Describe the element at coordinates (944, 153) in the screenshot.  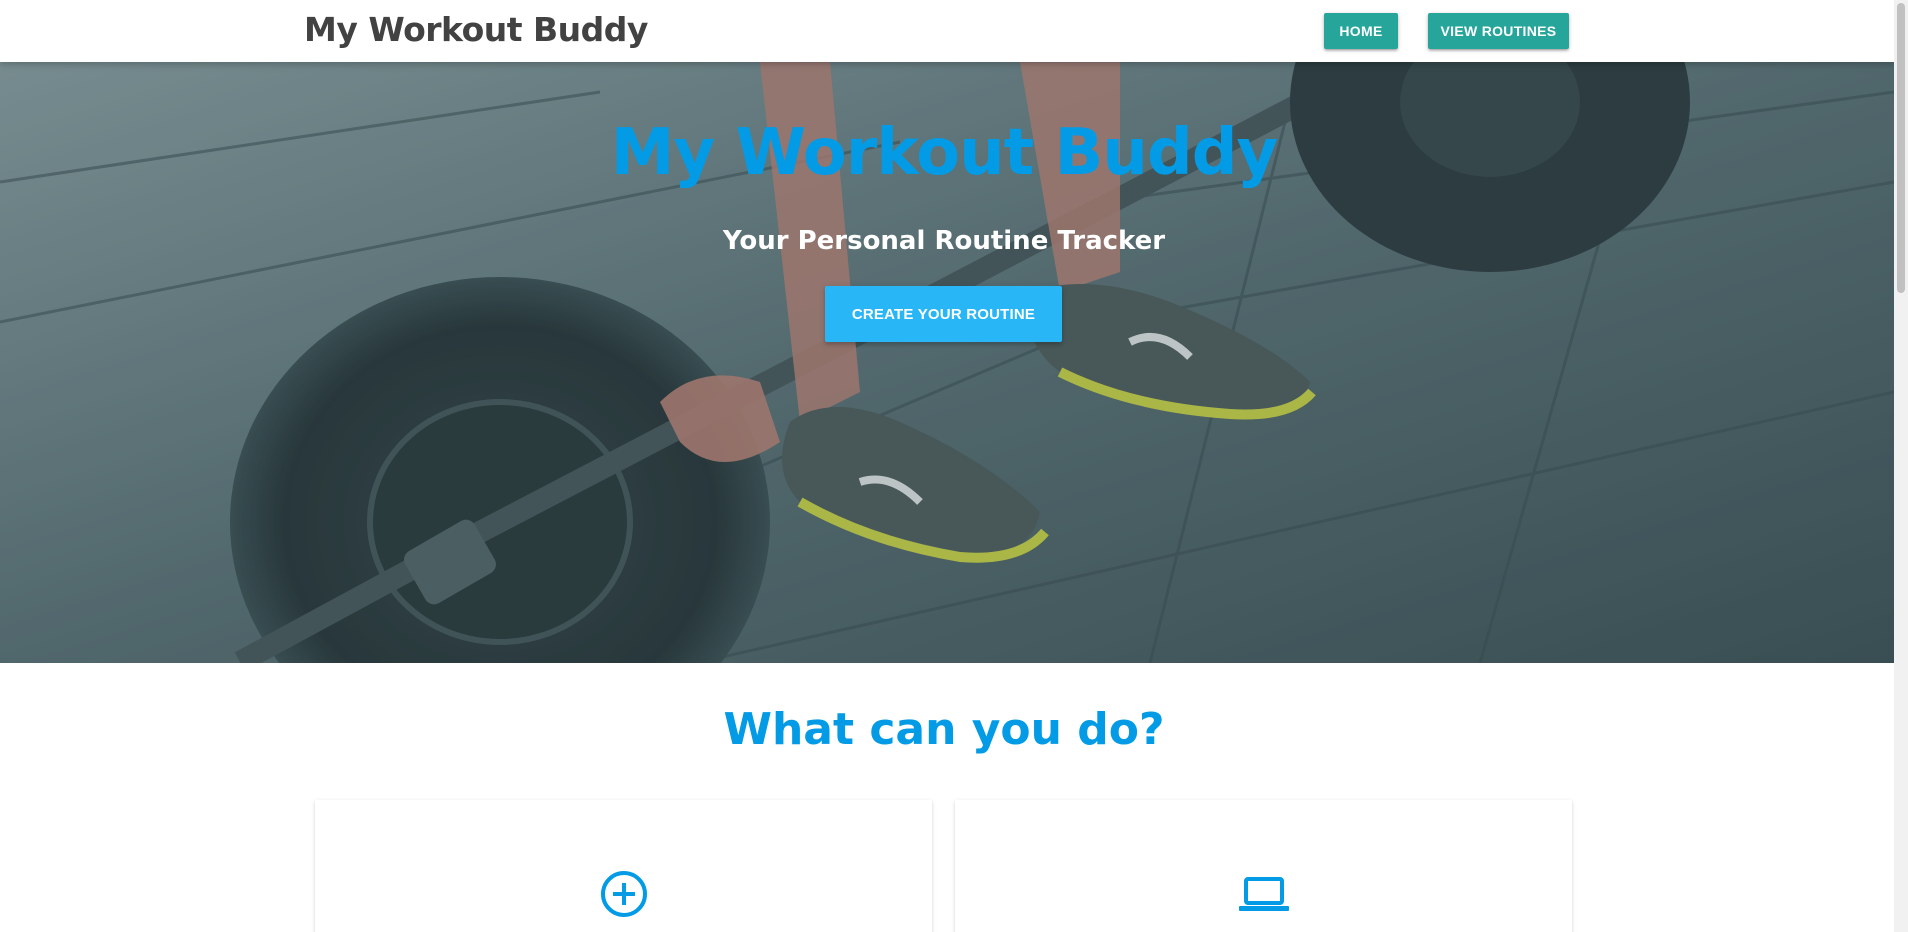
I see `hero-title: My Workout Buddy` at that location.